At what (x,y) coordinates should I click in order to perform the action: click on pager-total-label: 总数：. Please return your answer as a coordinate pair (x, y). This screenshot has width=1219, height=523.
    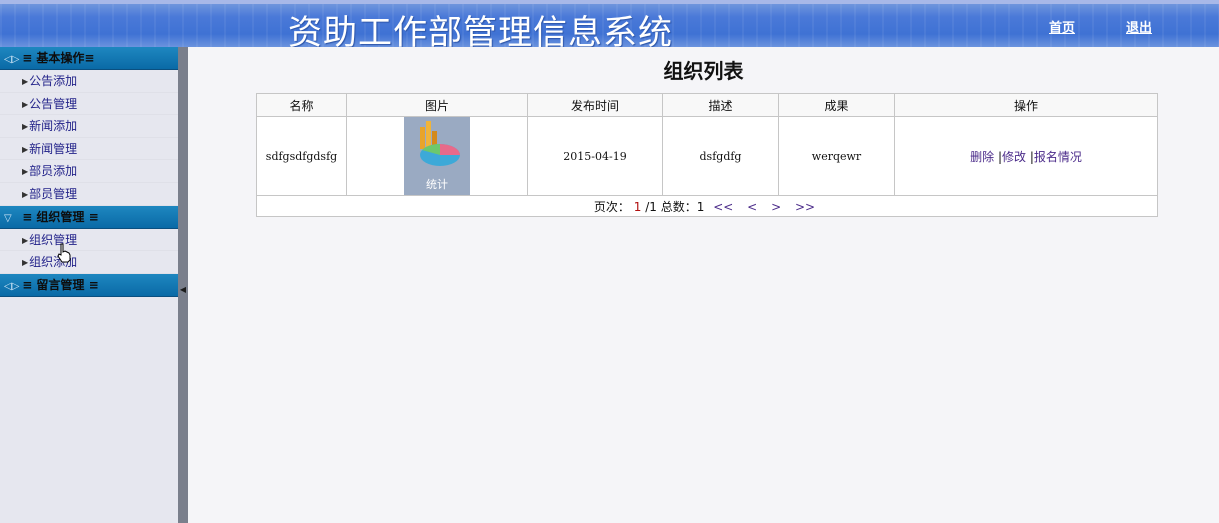
    Looking at the image, I should click on (678, 206).